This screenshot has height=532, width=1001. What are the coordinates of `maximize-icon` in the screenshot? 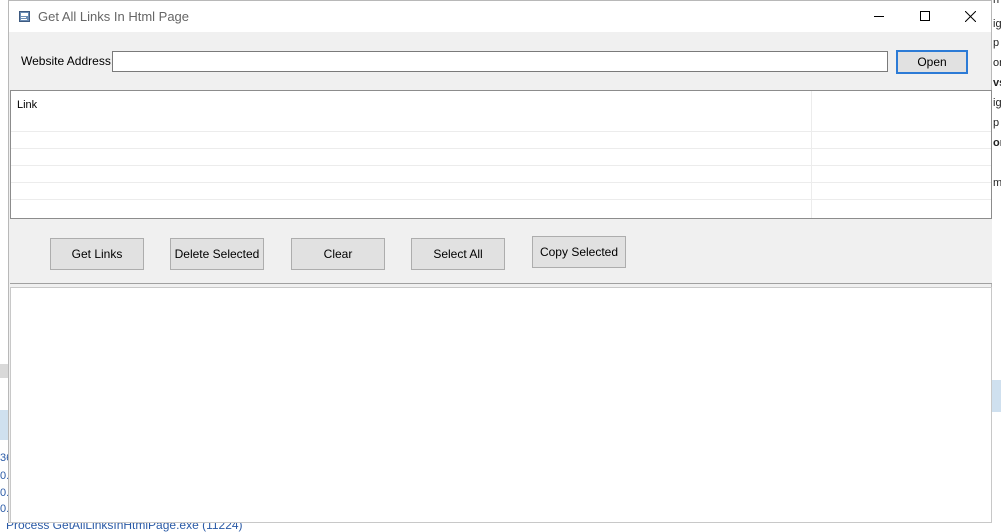 It's located at (925, 16).